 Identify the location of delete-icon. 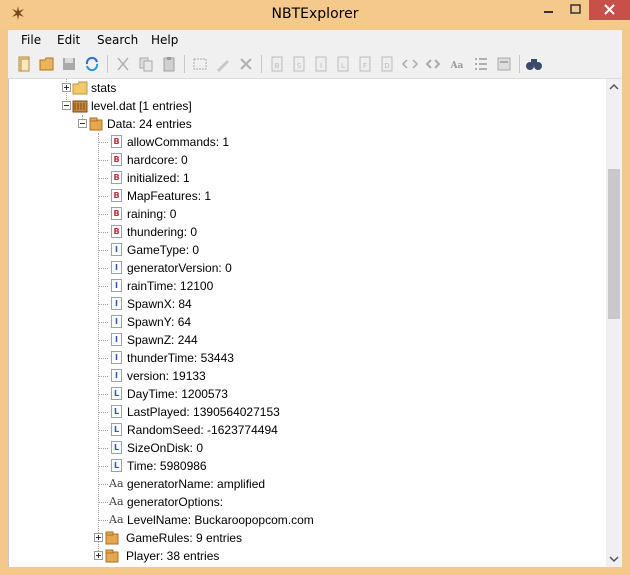
(246, 64).